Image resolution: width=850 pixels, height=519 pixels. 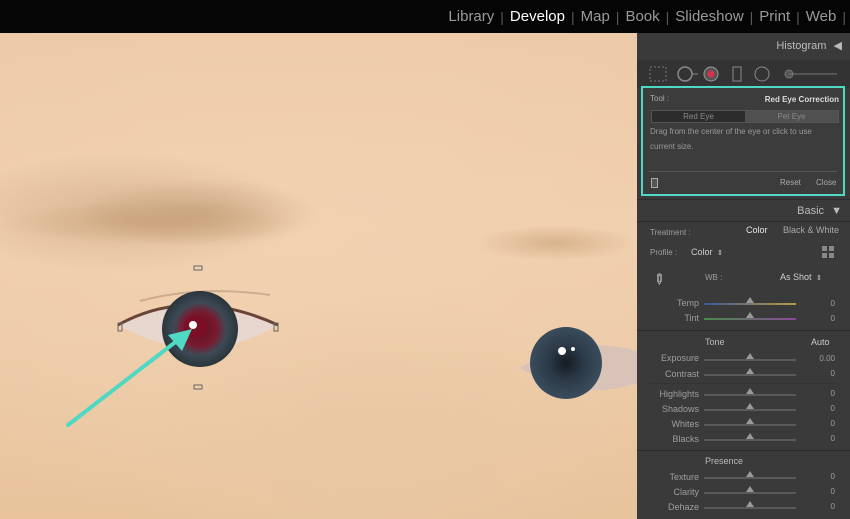 What do you see at coordinates (836, 211) in the screenshot?
I see `collapse-down-icon: ▼` at bounding box center [836, 211].